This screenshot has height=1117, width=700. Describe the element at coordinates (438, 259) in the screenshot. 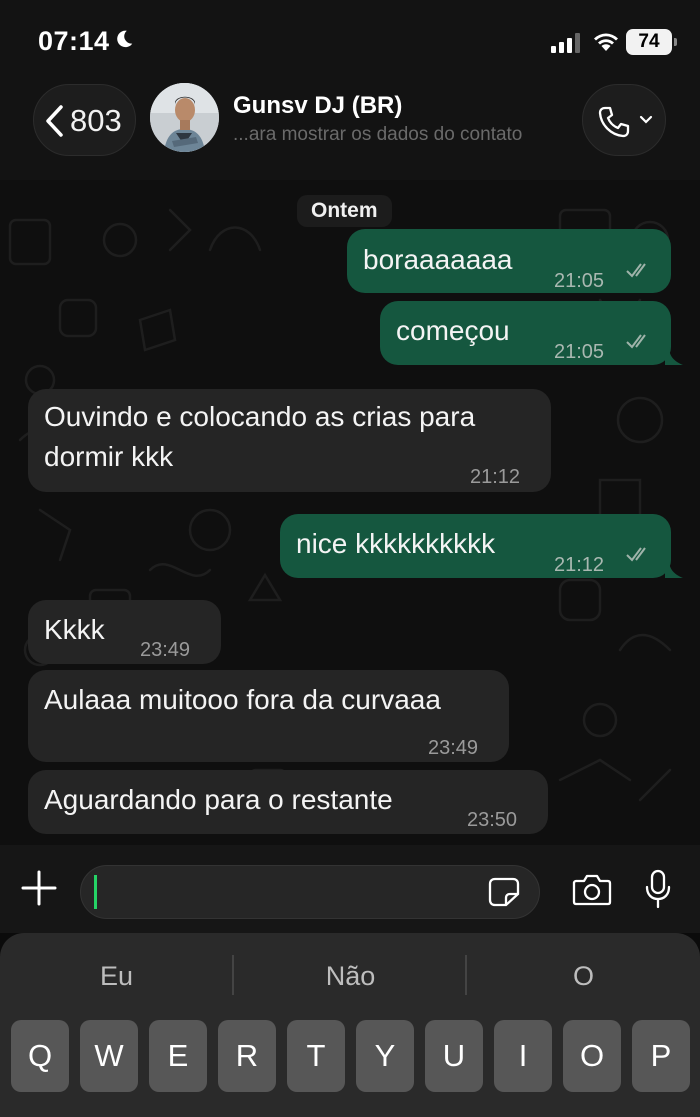

I see `message-text: boraaaaaaa` at that location.